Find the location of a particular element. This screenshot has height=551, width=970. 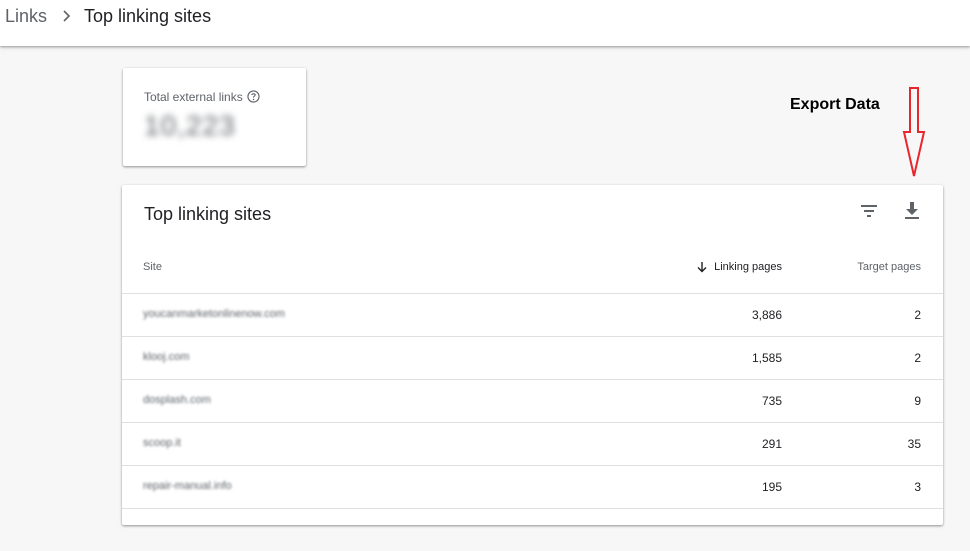

target-pages-cell: 3 is located at coordinates (917, 487).